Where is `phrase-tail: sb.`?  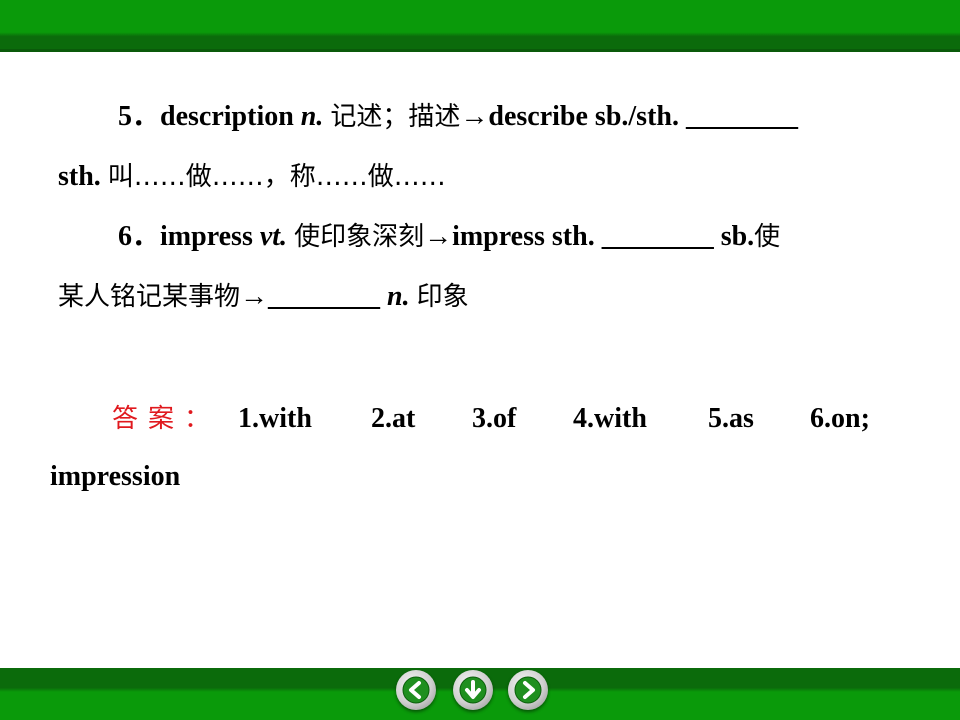
phrase-tail: sb. is located at coordinates (737, 236).